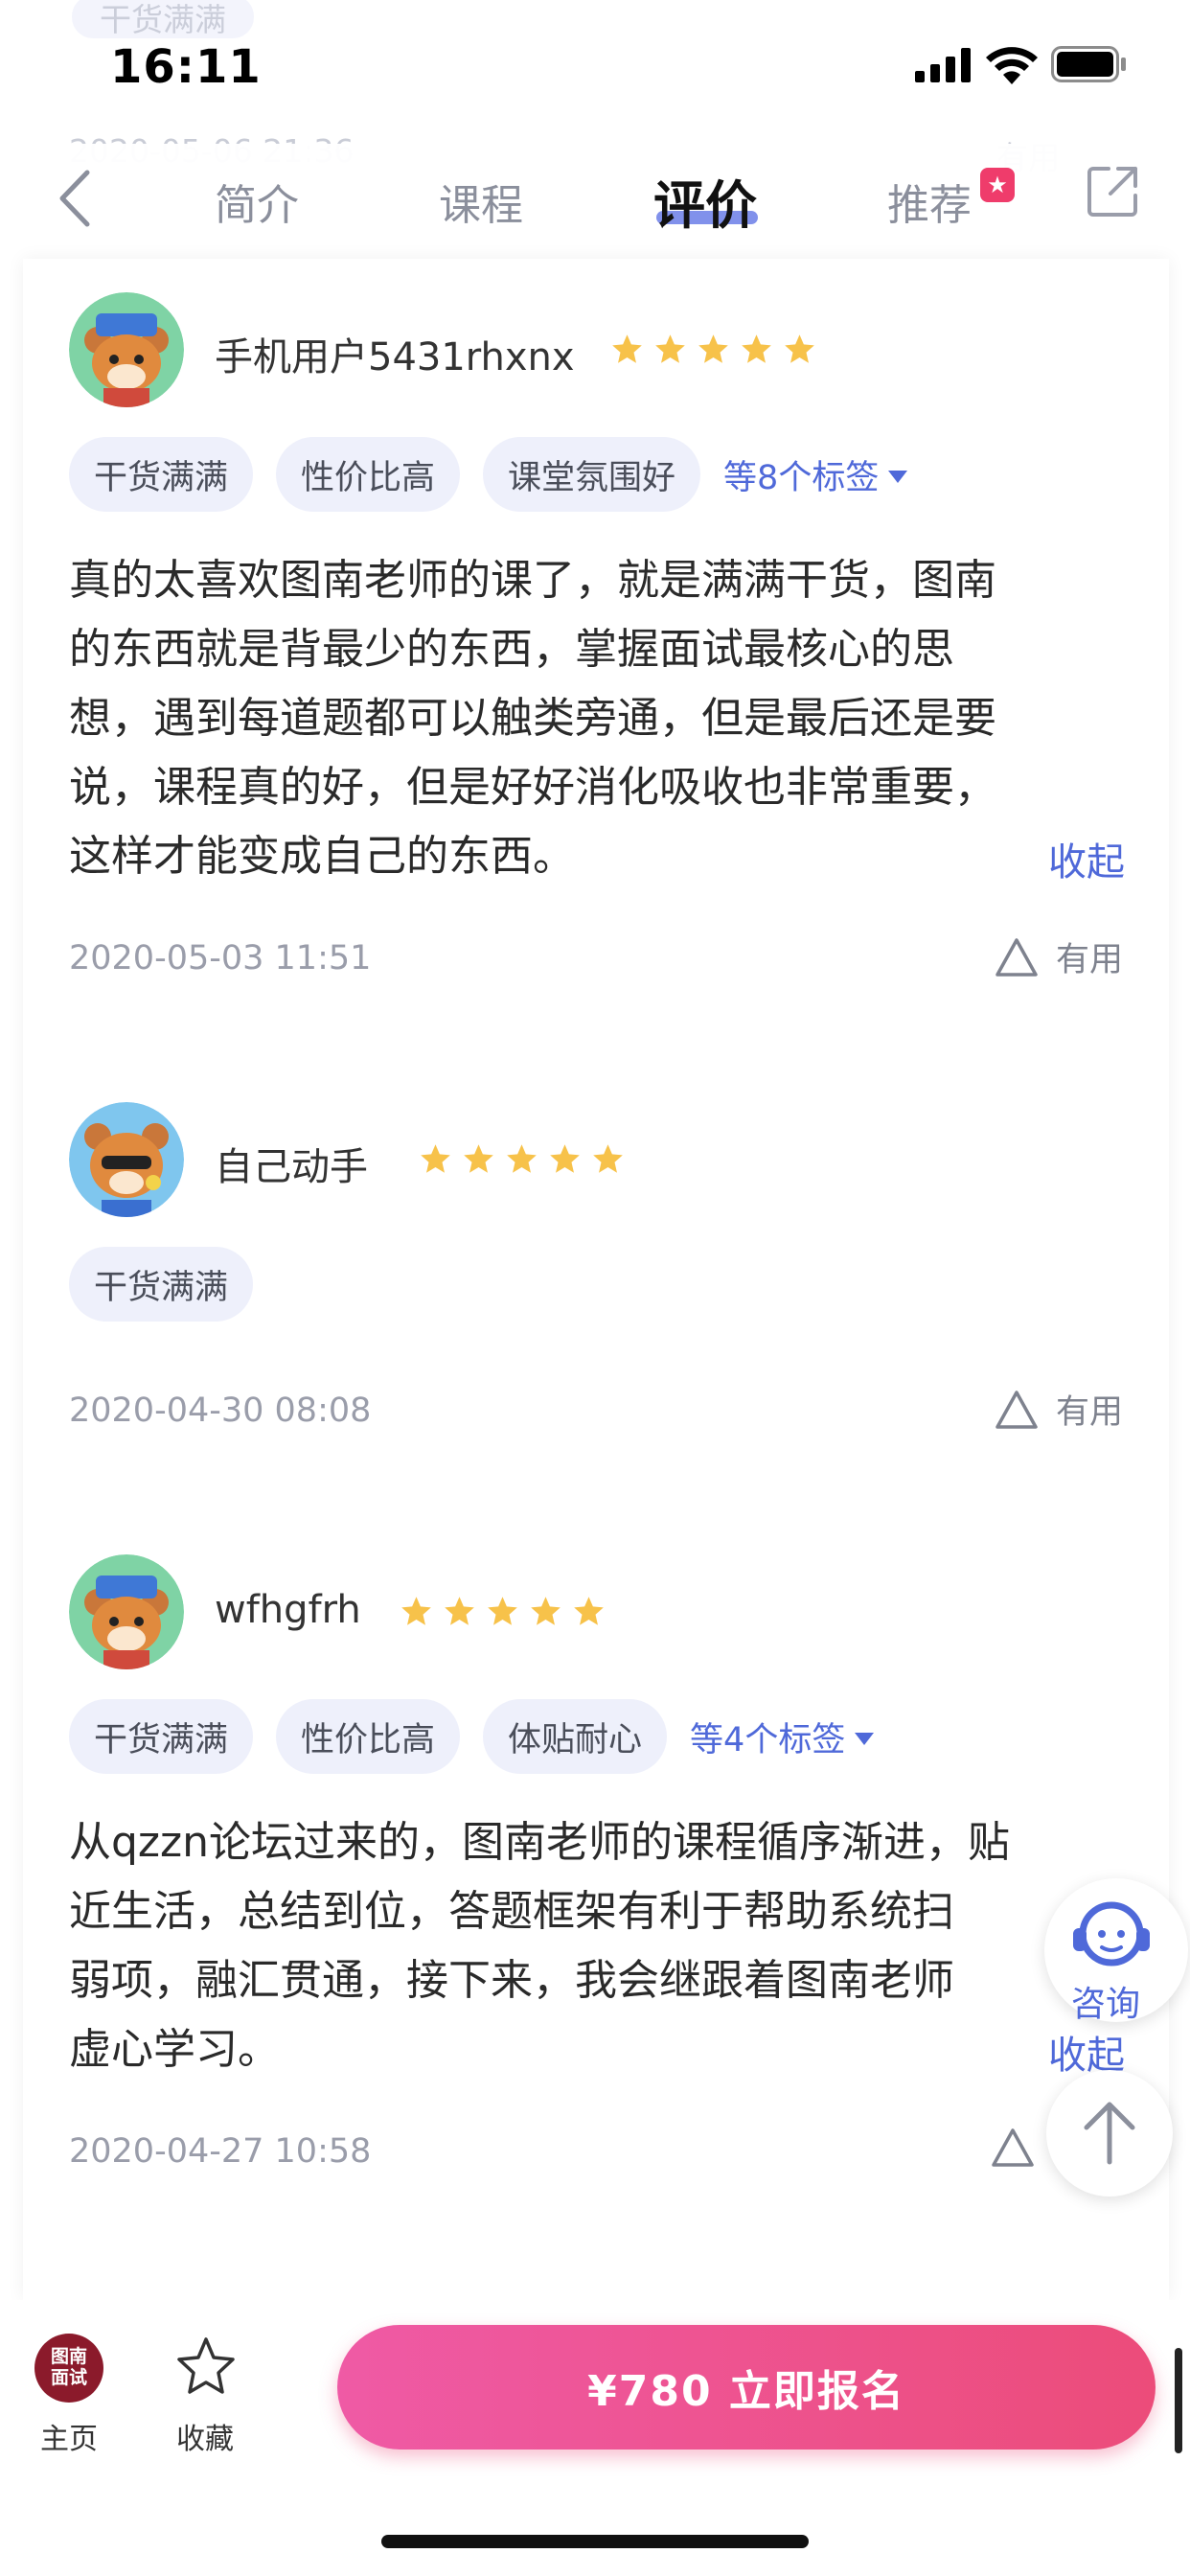  I want to click on star-badge-icon: ★, so click(998, 185).